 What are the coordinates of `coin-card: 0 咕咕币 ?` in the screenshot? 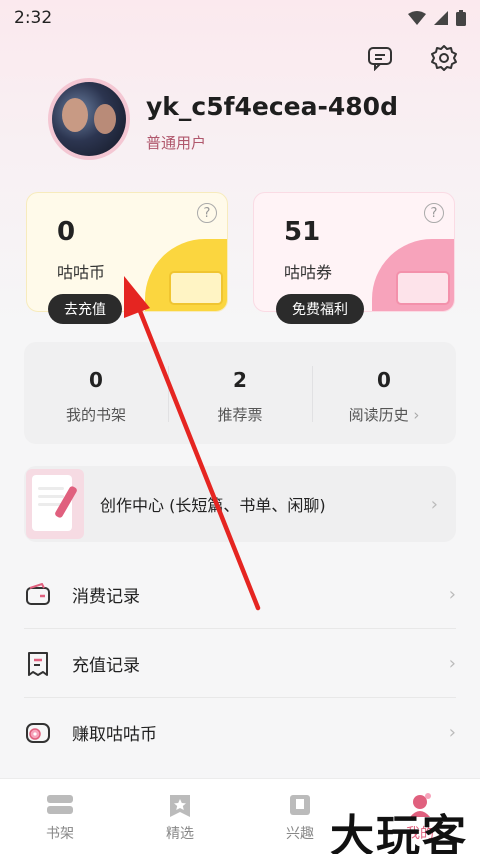 It's located at (127, 252).